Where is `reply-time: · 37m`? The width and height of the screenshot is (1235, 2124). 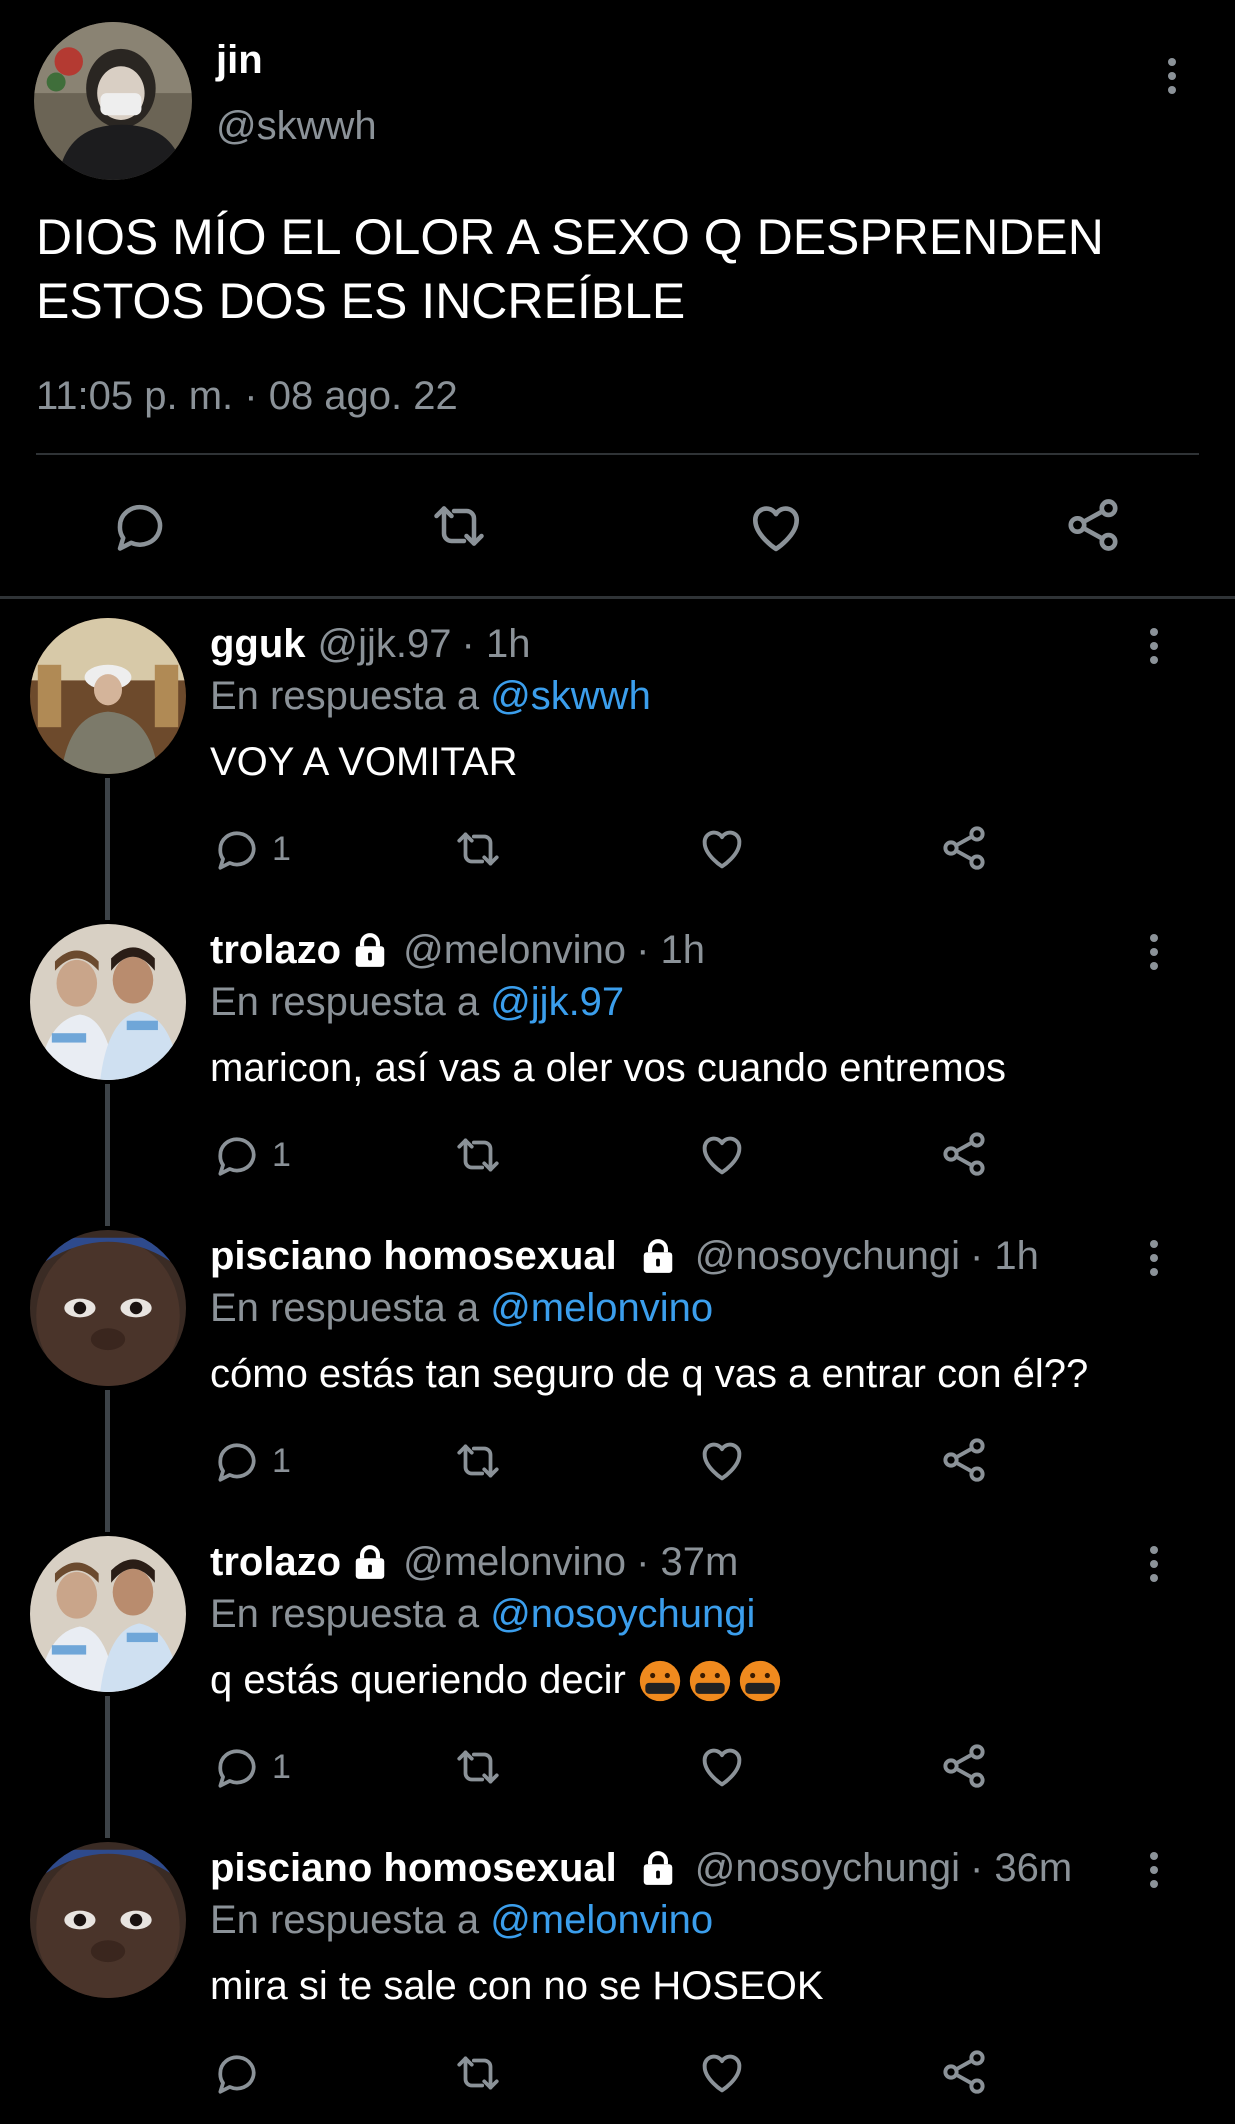
reply-time: · 37m is located at coordinates (687, 1562).